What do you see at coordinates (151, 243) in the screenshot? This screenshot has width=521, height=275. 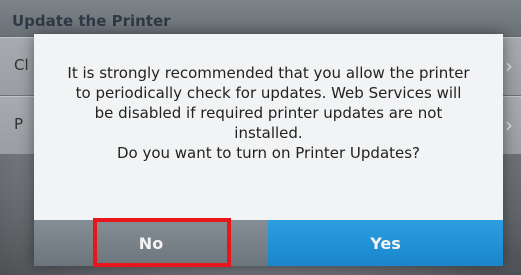 I see `no-button: No` at bounding box center [151, 243].